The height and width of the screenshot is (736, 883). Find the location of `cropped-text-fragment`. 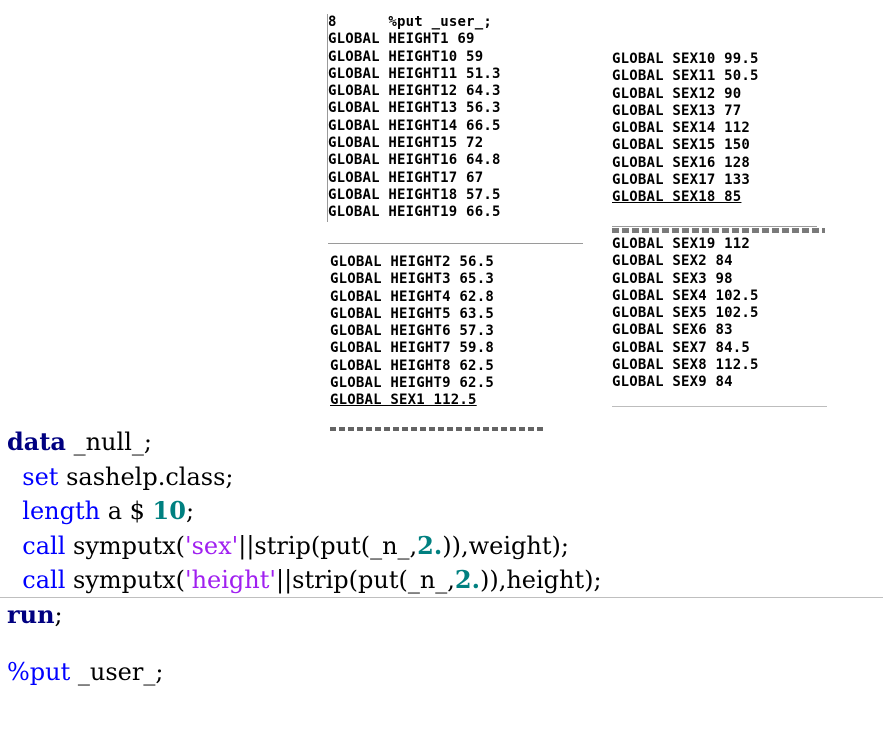

cropped-text-fragment is located at coordinates (718, 230).